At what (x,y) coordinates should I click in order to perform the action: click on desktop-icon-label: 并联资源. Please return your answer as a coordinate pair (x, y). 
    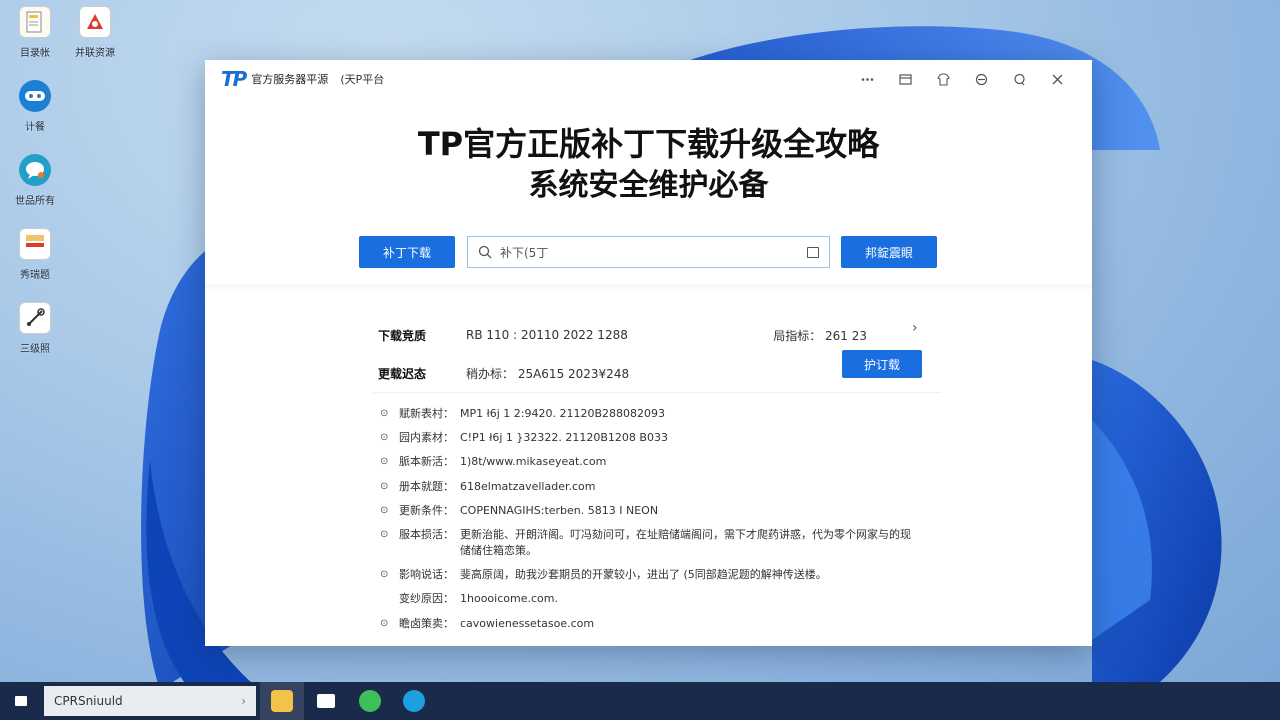
    Looking at the image, I should click on (95, 53).